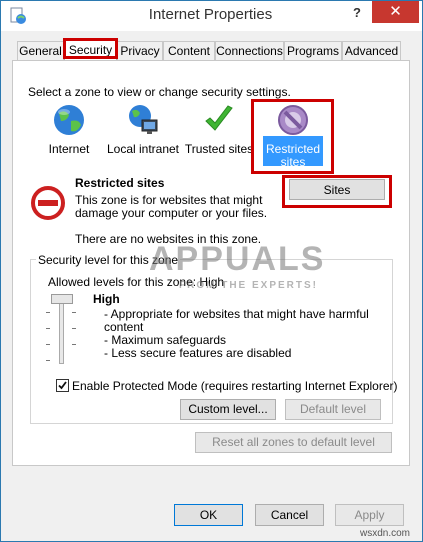  What do you see at coordinates (143, 149) in the screenshot?
I see `zone-intranet-label: Local intranet` at bounding box center [143, 149].